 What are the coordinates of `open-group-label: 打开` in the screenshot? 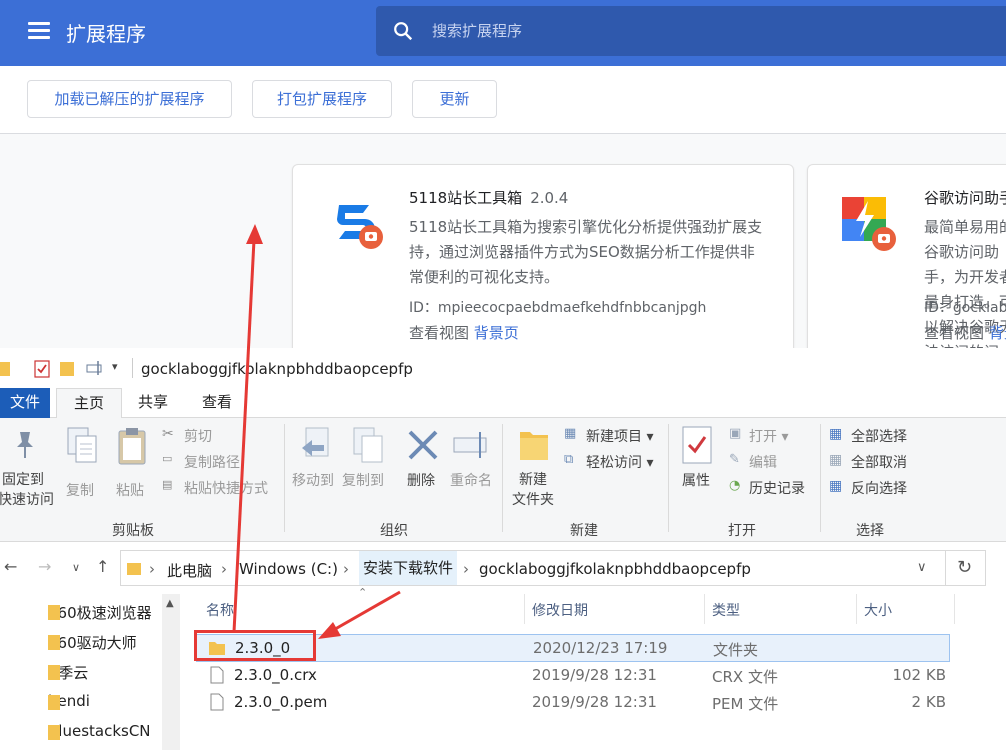 It's located at (742, 531).